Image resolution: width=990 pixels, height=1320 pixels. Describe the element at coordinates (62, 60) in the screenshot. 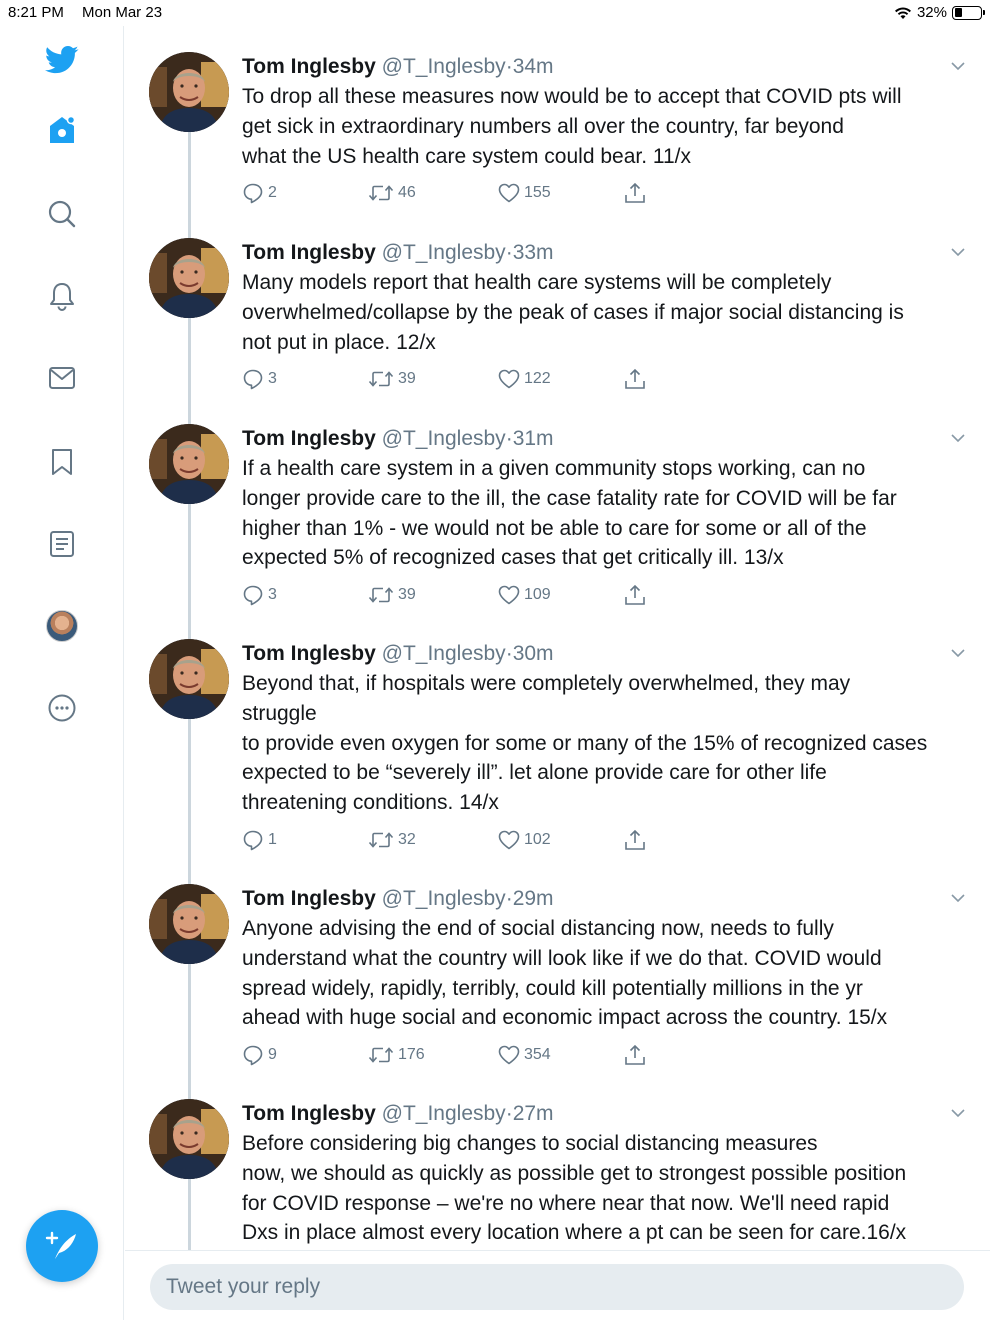

I see `twitter-logo-icon` at that location.